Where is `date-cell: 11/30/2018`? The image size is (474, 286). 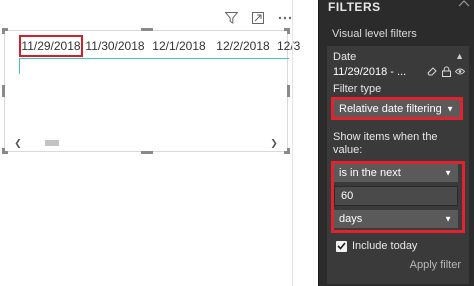 date-cell: 11/30/2018 is located at coordinates (115, 46).